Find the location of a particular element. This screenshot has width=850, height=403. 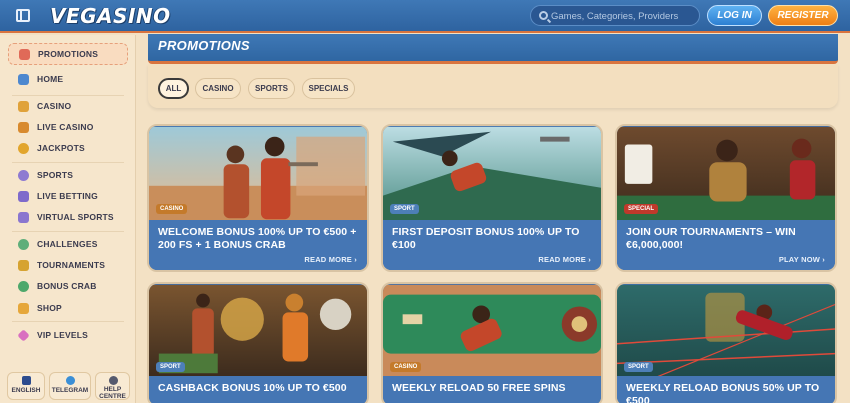

sidebar-item-home: HOME is located at coordinates (68, 80).